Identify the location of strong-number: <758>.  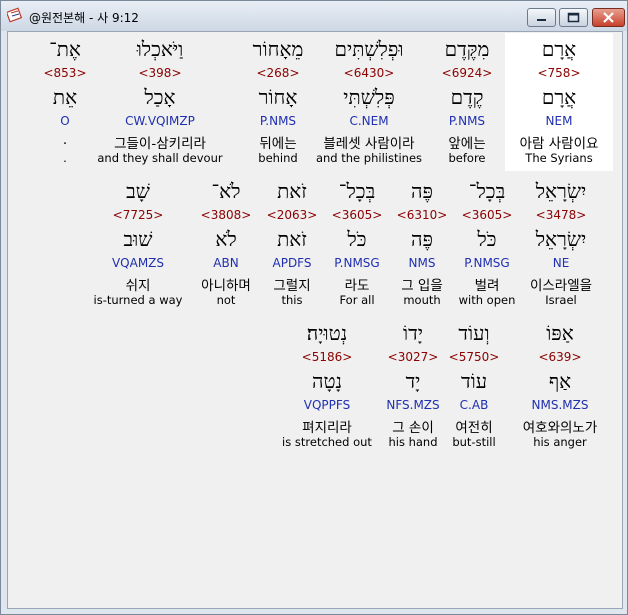
(559, 73).